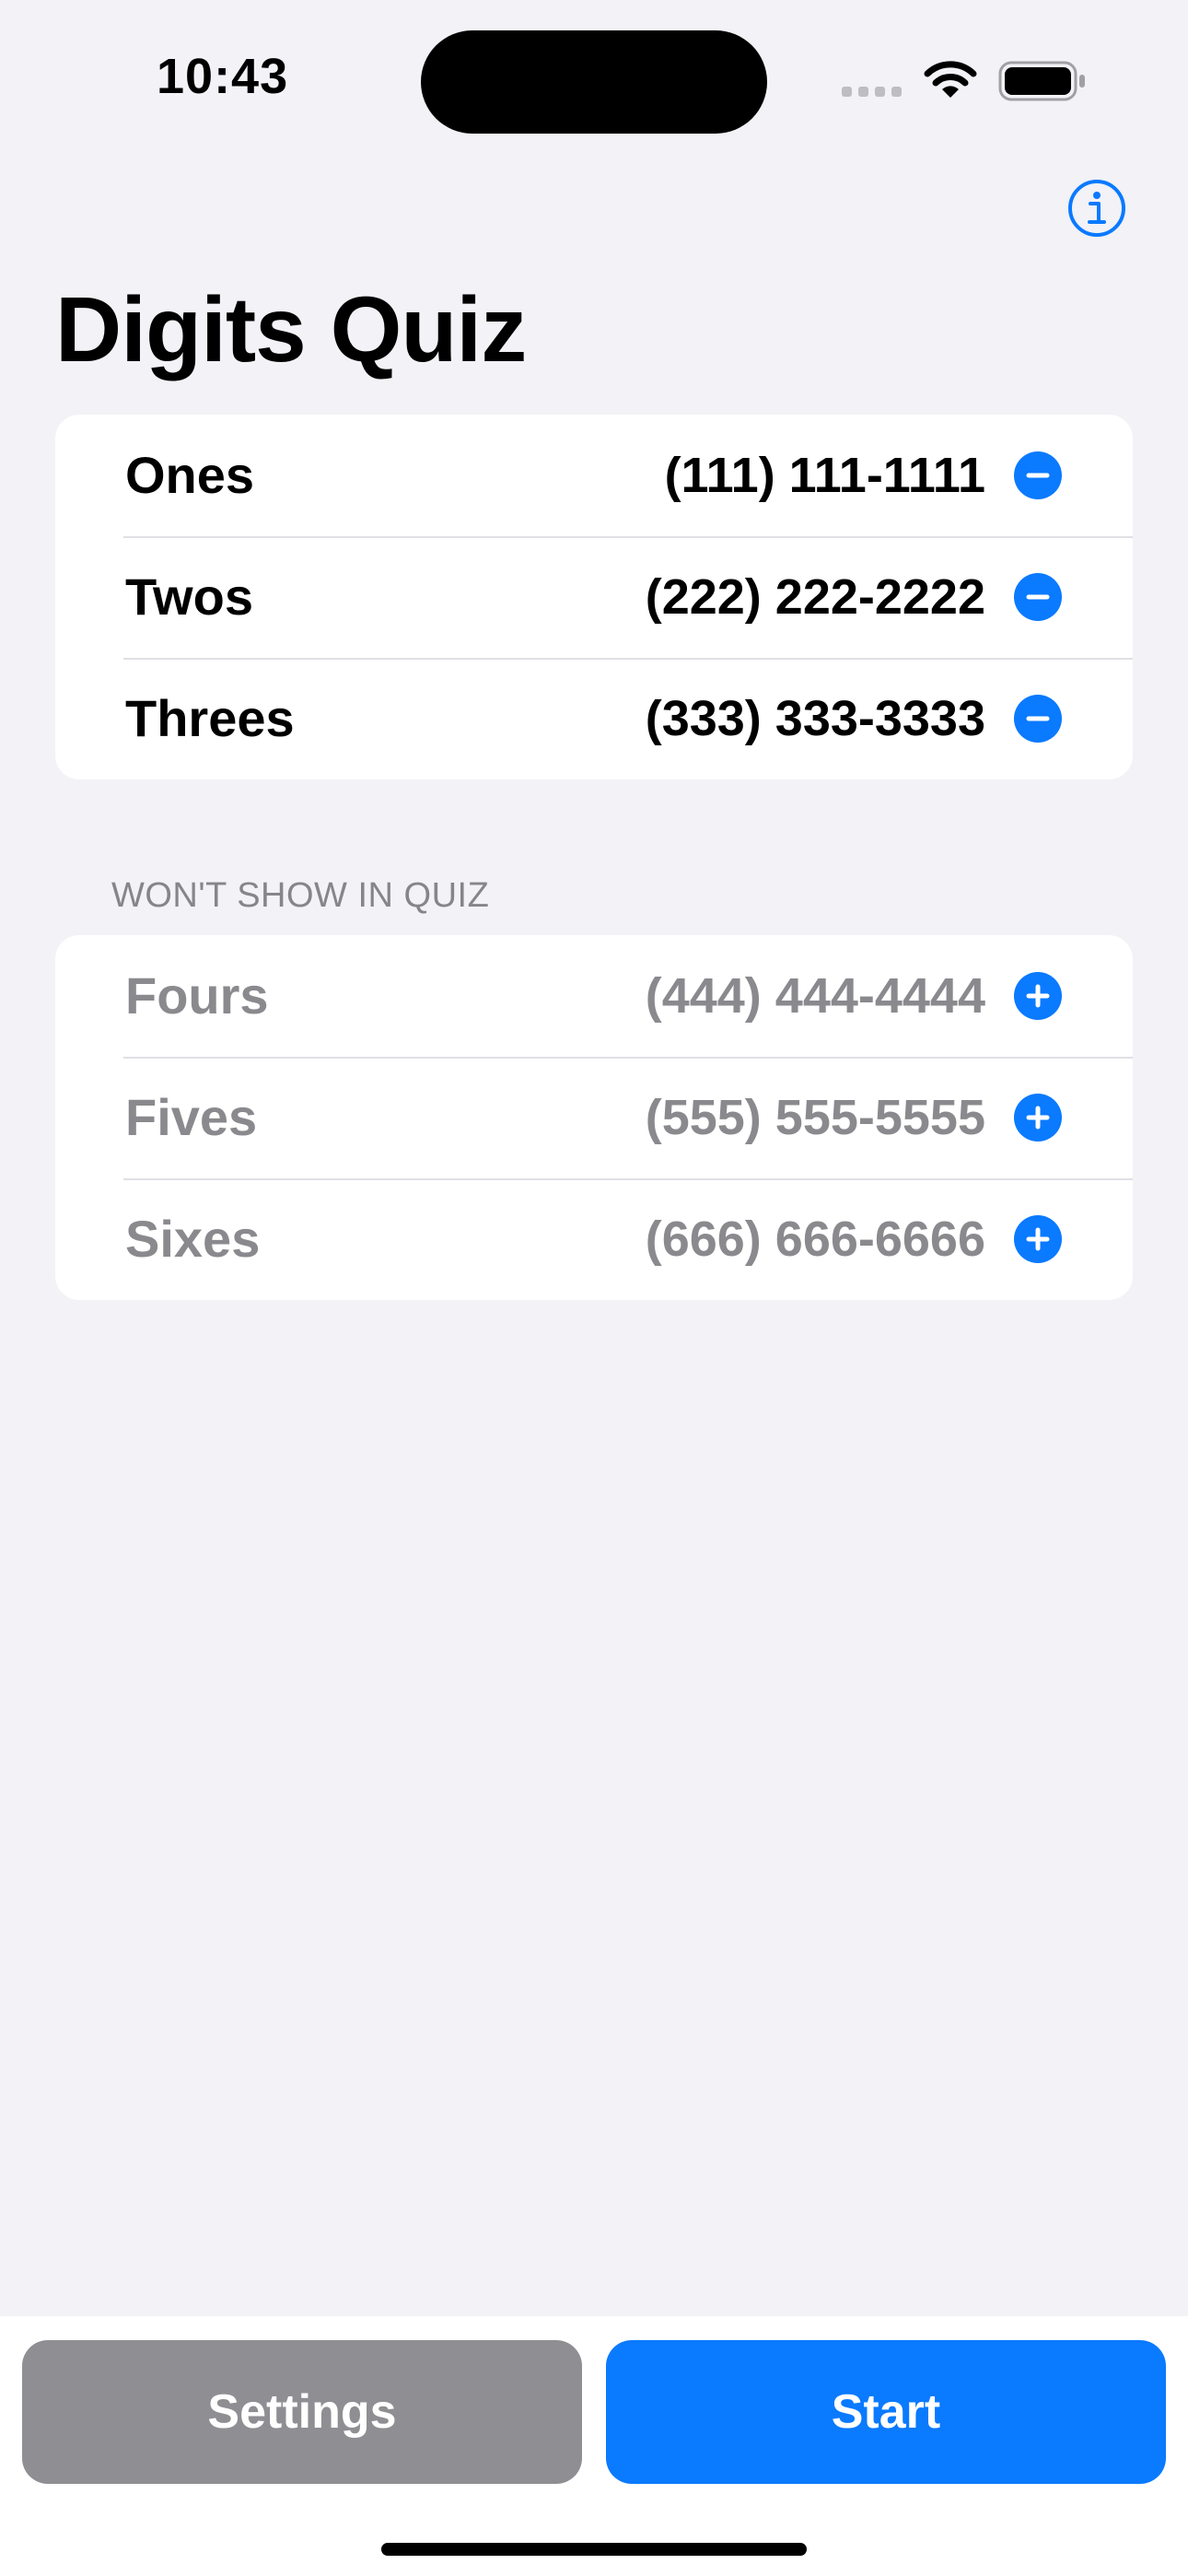  Describe the element at coordinates (815, 718) in the screenshot. I see `item-phone-number: (333) 333-3333` at that location.